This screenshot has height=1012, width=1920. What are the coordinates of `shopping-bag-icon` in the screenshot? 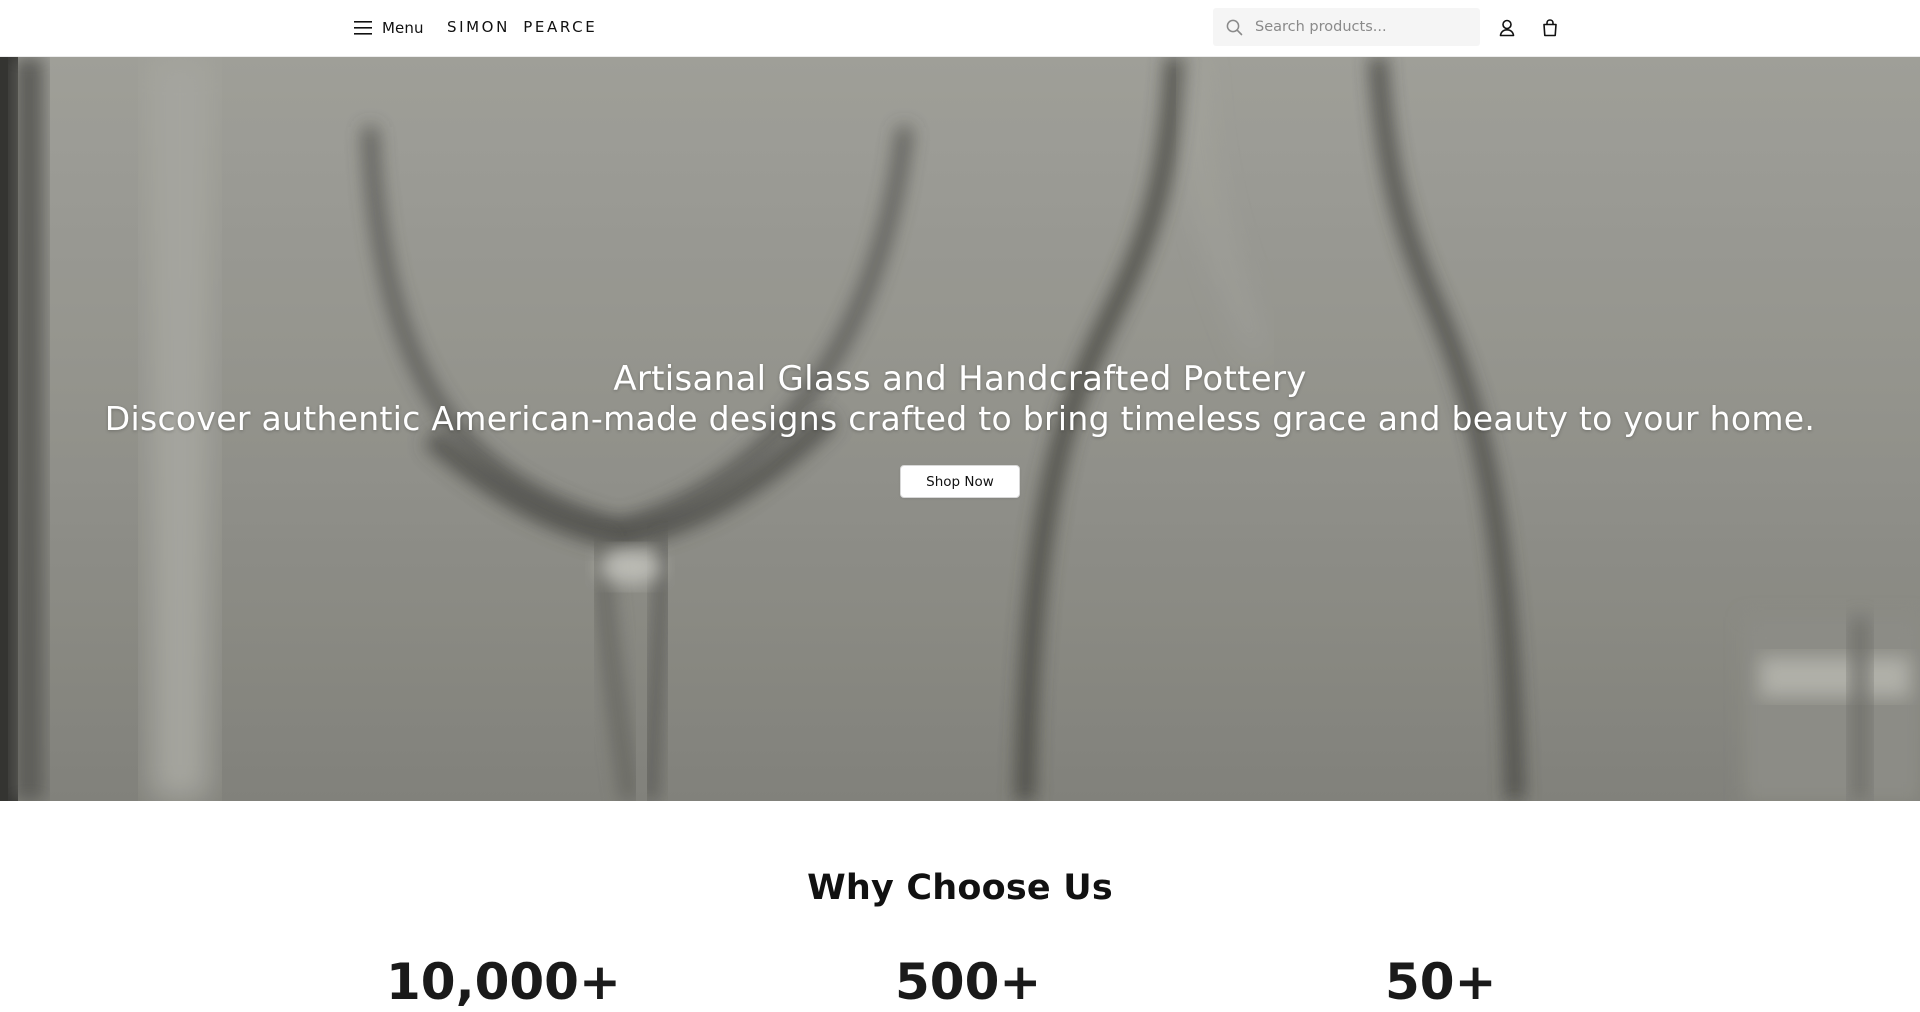 It's located at (1550, 28).